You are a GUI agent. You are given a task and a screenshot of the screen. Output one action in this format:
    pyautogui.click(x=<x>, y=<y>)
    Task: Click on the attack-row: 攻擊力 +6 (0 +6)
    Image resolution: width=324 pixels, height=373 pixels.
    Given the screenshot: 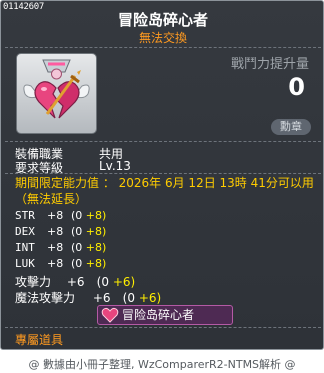 What is the action you would take?
    pyautogui.click(x=75, y=281)
    